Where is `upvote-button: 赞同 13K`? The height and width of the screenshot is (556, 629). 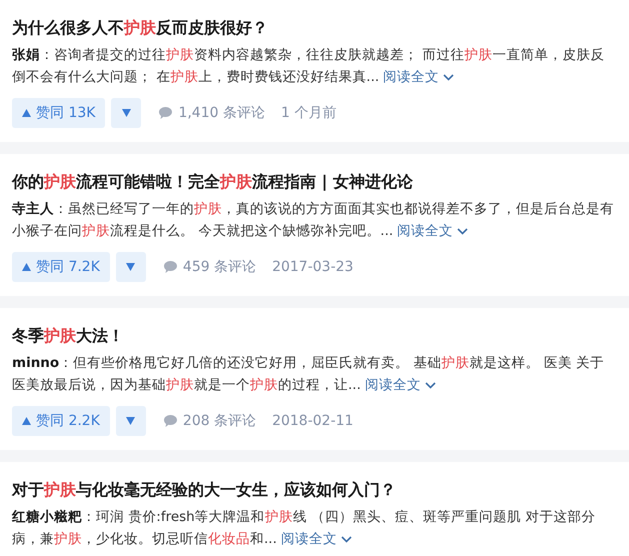
upvote-button: 赞同 13K is located at coordinates (59, 113).